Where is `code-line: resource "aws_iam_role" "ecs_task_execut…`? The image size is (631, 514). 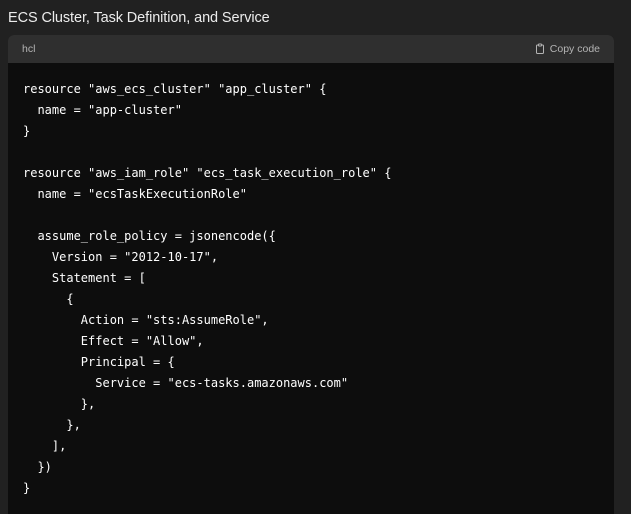 code-line: resource "aws_iam_role" "ecs_task_execut… is located at coordinates (207, 173).